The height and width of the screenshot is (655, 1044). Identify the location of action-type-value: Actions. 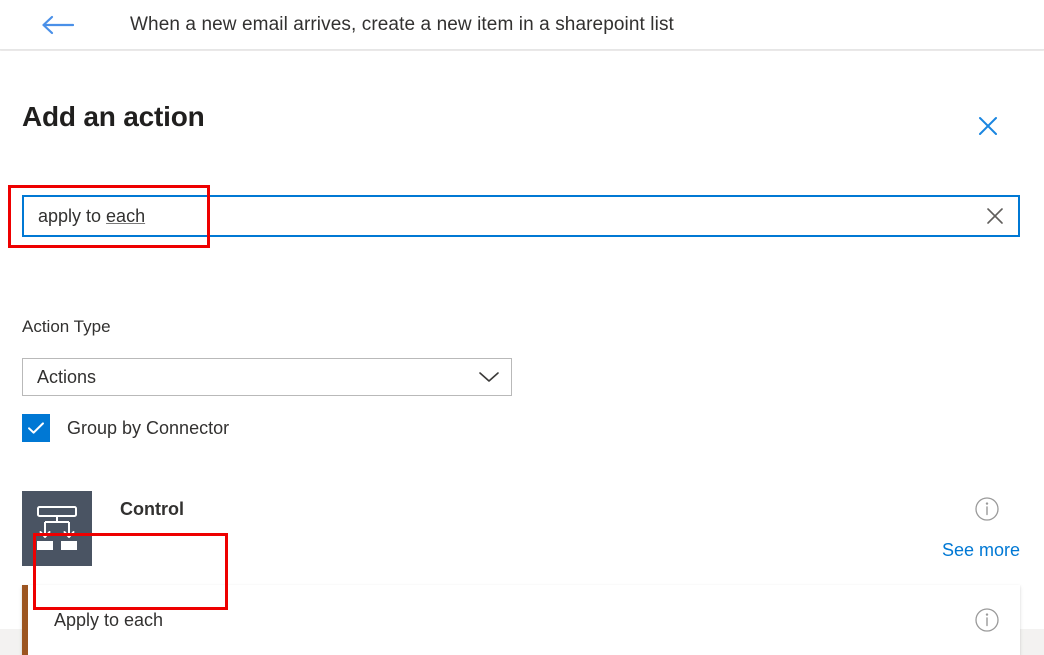
(67, 376).